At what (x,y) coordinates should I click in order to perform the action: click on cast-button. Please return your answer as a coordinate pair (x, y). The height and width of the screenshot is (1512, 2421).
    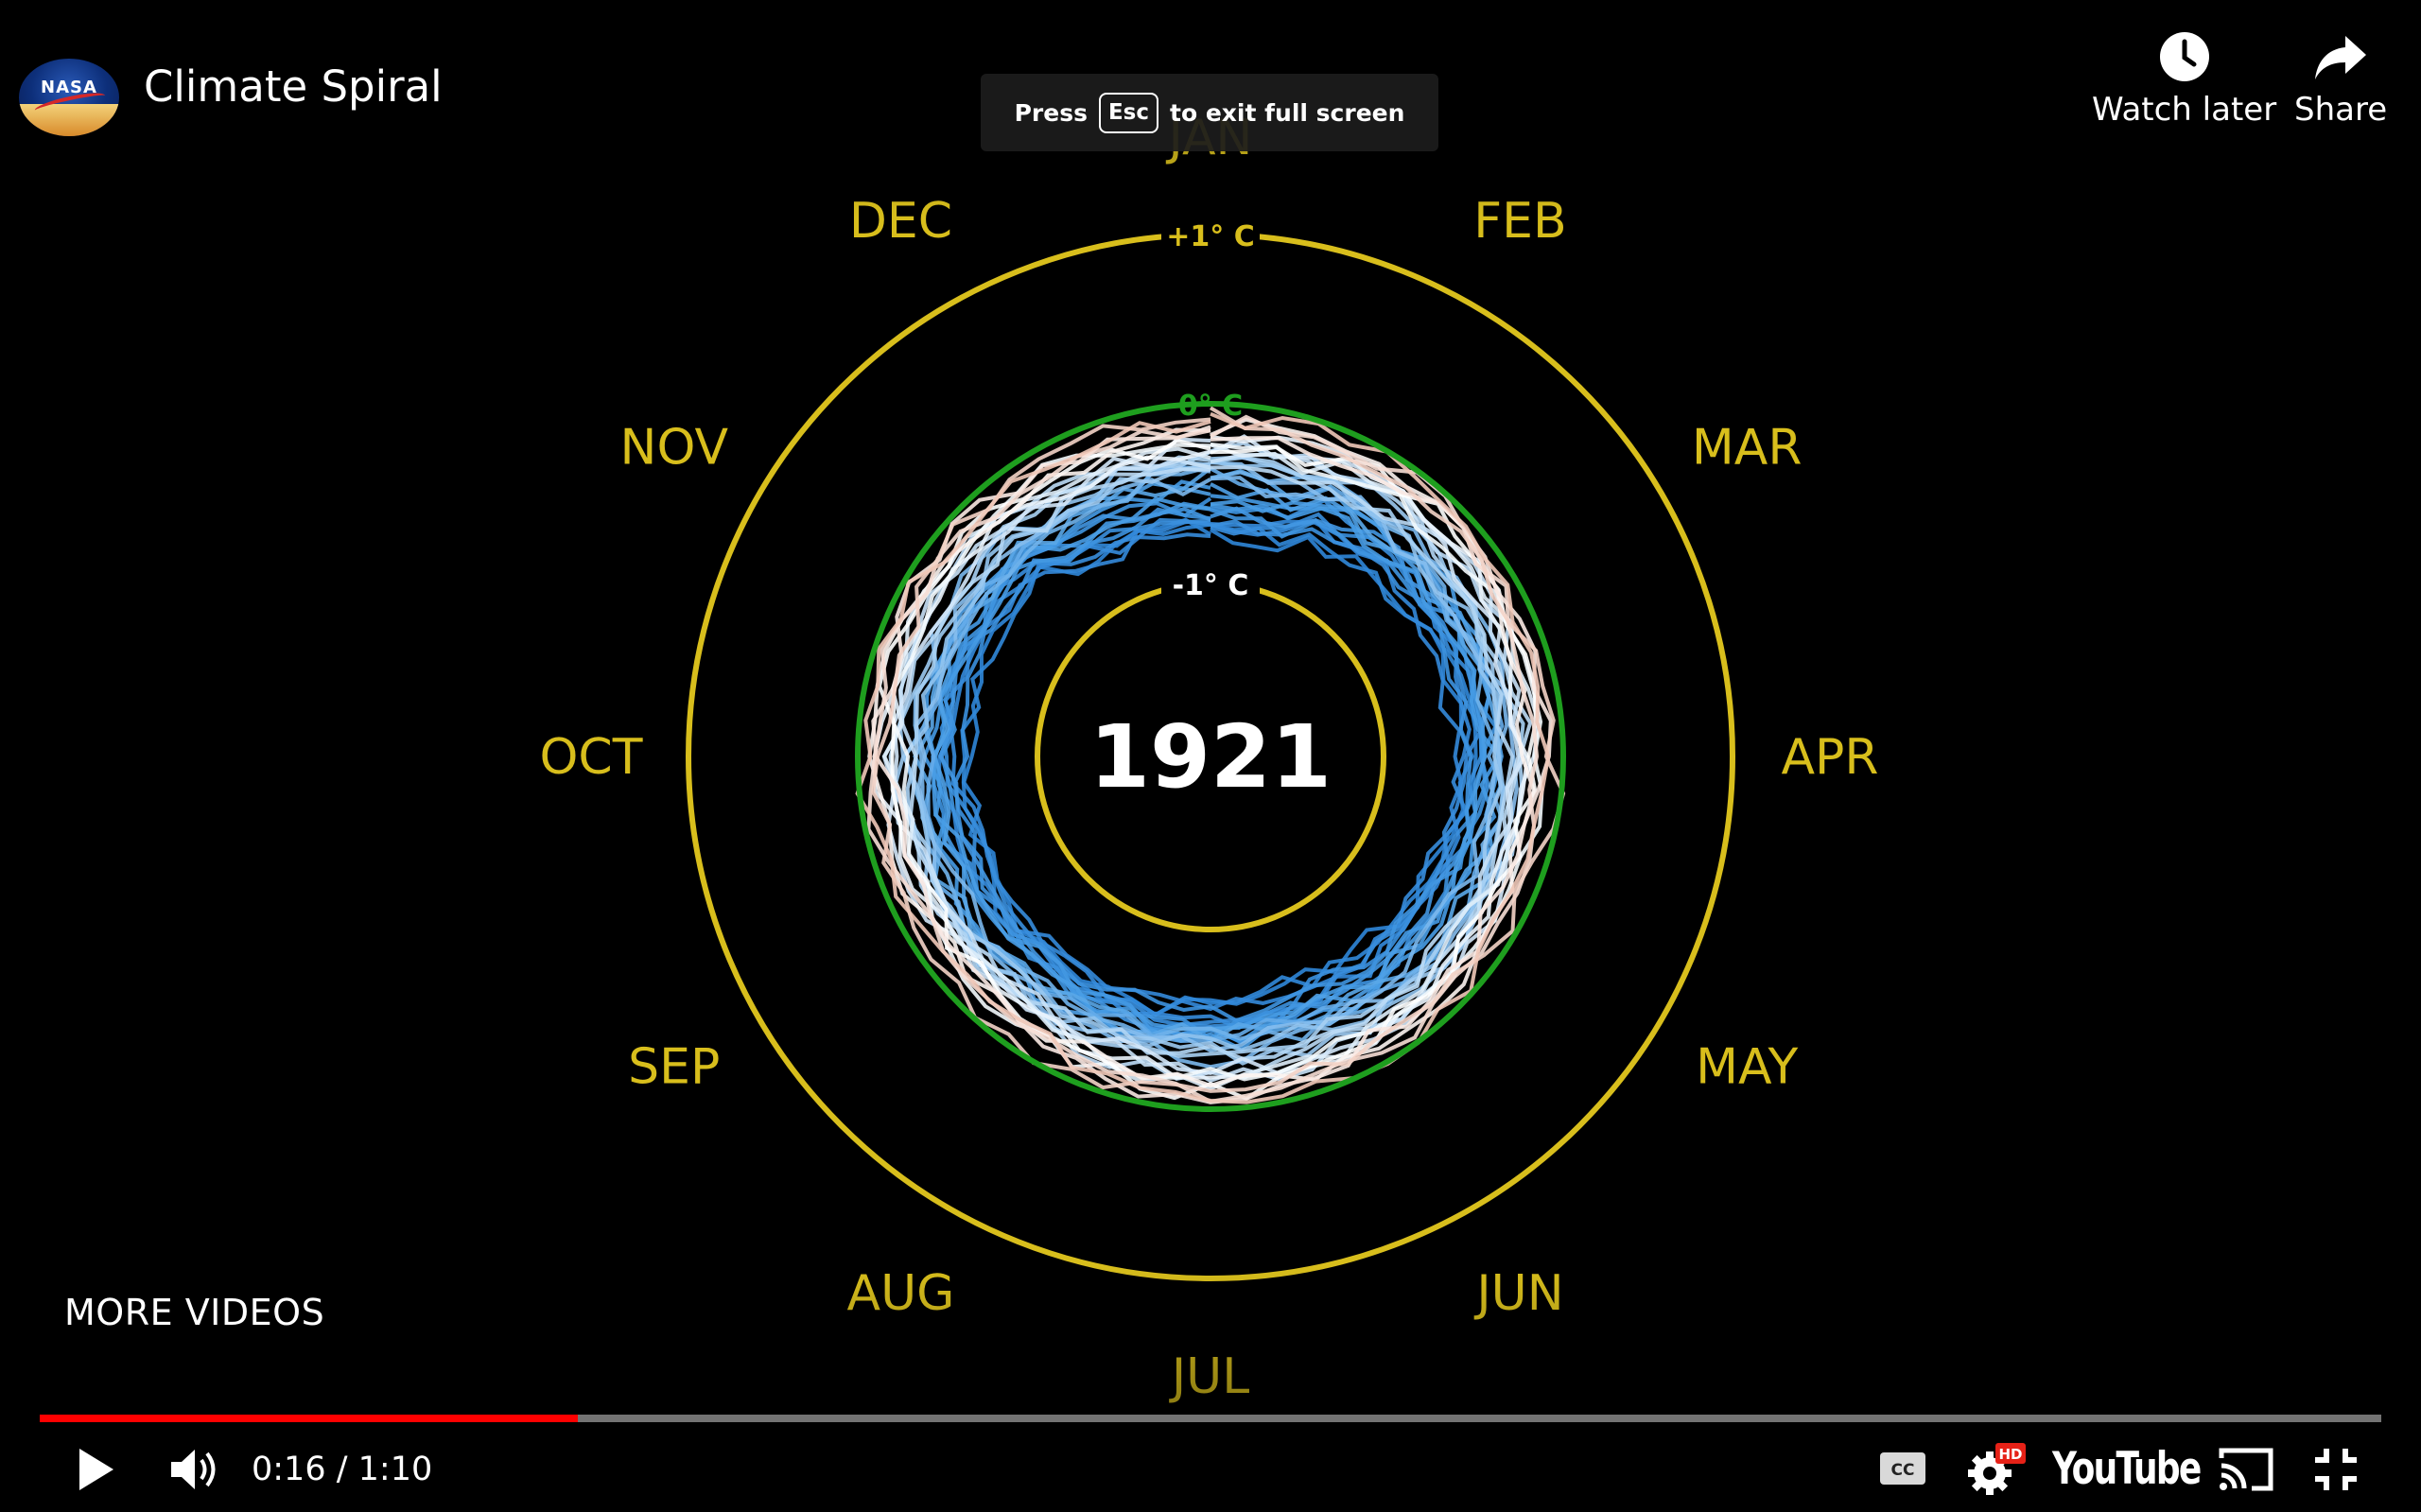
    Looking at the image, I should click on (2246, 1470).